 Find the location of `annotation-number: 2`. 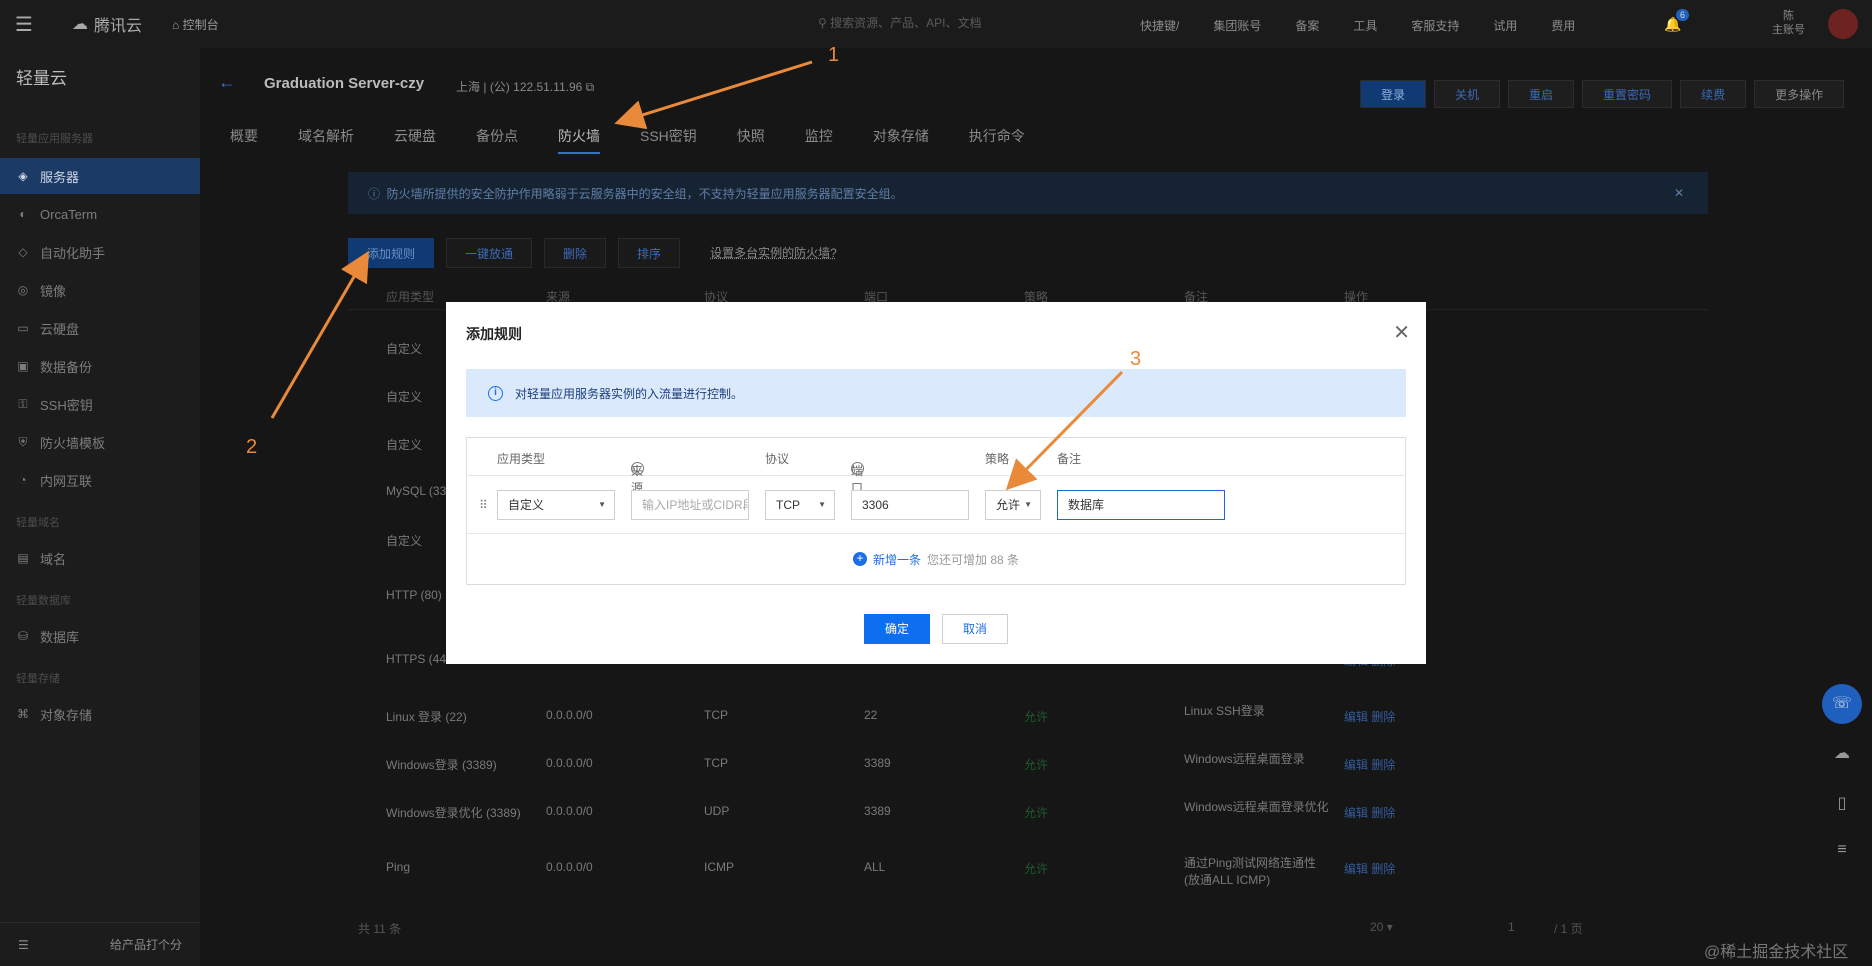

annotation-number: 2 is located at coordinates (252, 447).